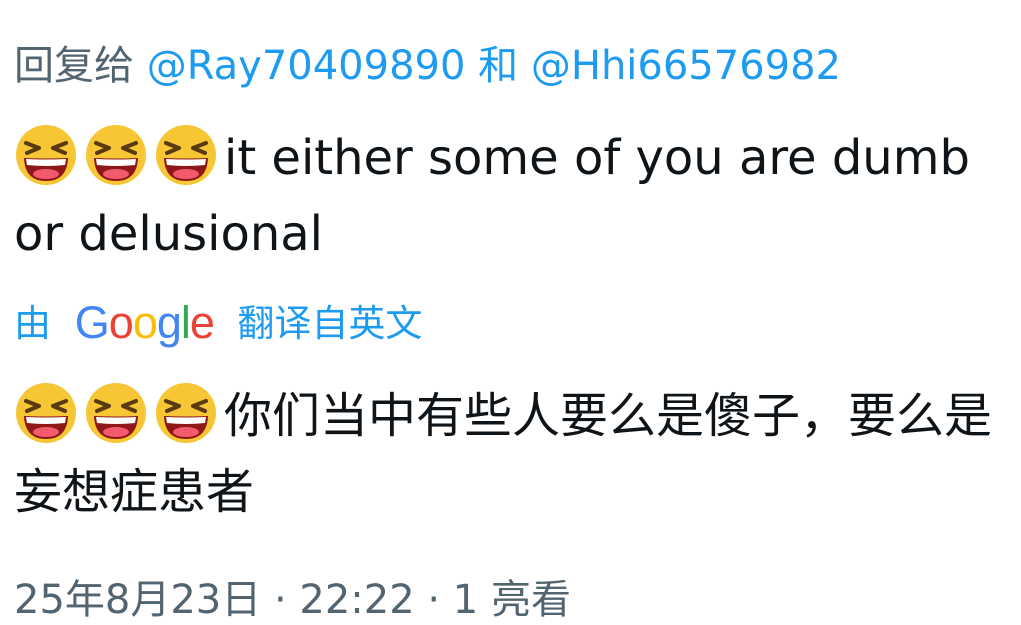  Describe the element at coordinates (510, 4) in the screenshot. I see `clipped-author-row: j y` at that location.